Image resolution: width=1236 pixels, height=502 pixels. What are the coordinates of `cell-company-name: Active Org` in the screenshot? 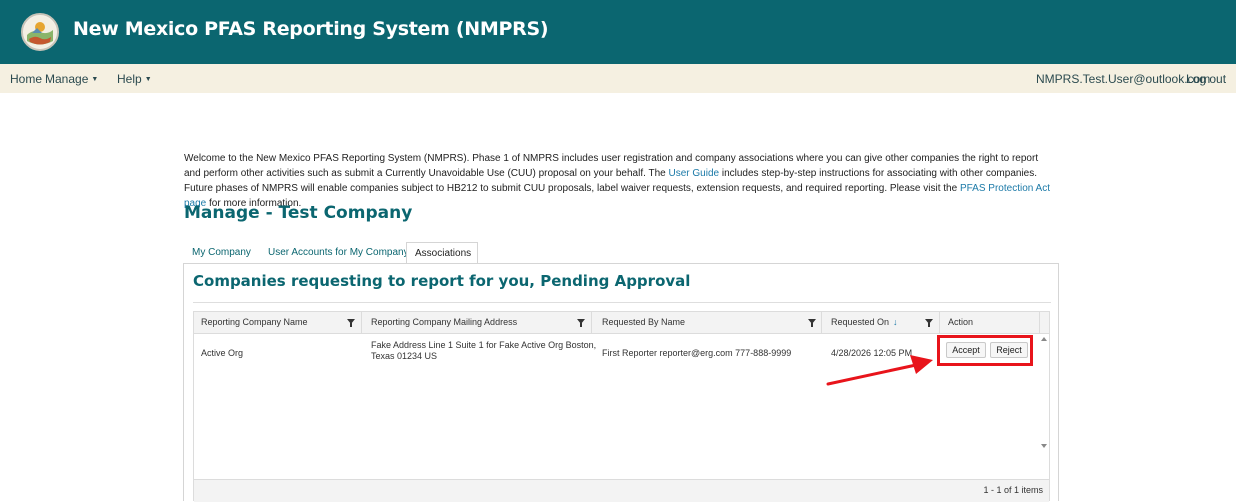 It's located at (222, 353).